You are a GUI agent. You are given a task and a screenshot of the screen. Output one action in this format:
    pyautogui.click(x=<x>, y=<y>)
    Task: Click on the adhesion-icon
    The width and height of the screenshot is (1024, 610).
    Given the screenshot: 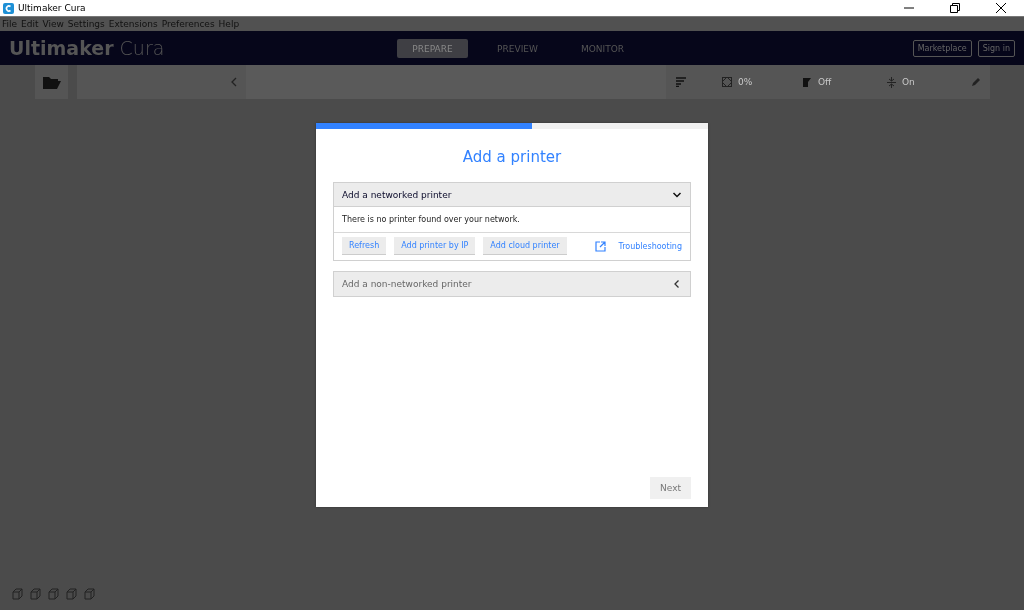 What is the action you would take?
    pyautogui.click(x=891, y=82)
    